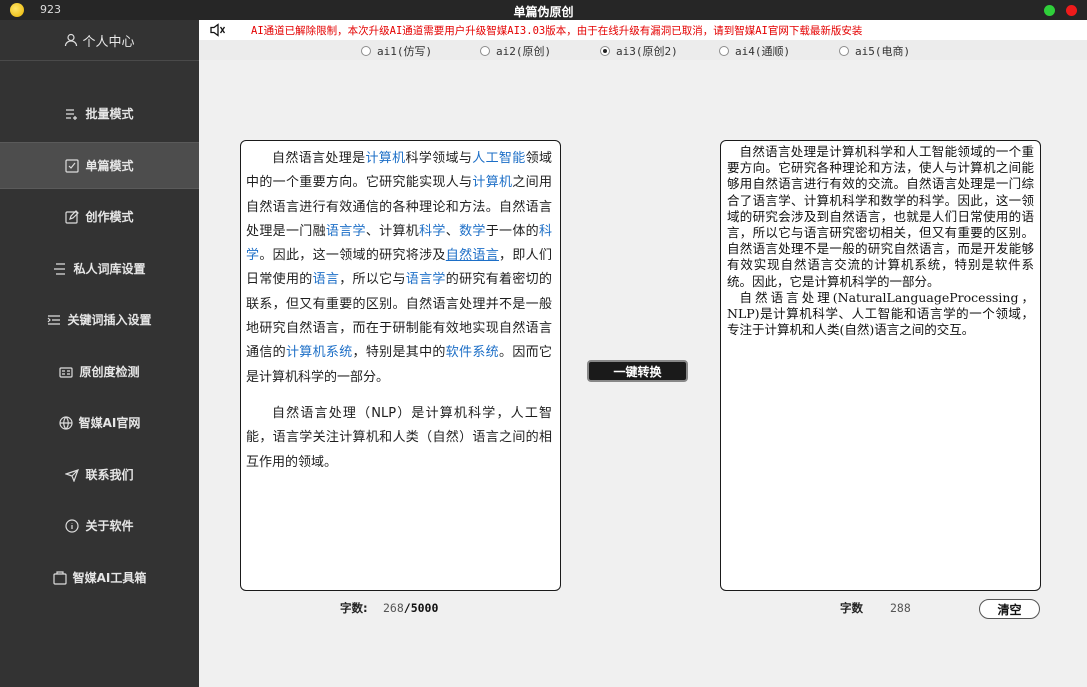  What do you see at coordinates (109, 269) in the screenshot?
I see `sidebar-item-label: 私人词库设置` at bounding box center [109, 269].